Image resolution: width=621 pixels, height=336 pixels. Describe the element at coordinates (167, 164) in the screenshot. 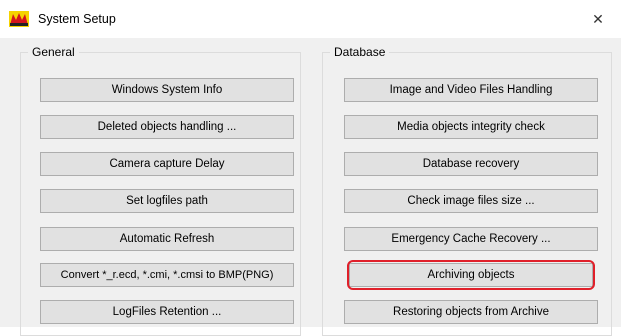

I see `camera-capture-delay-button: Camera capture Delay` at that location.